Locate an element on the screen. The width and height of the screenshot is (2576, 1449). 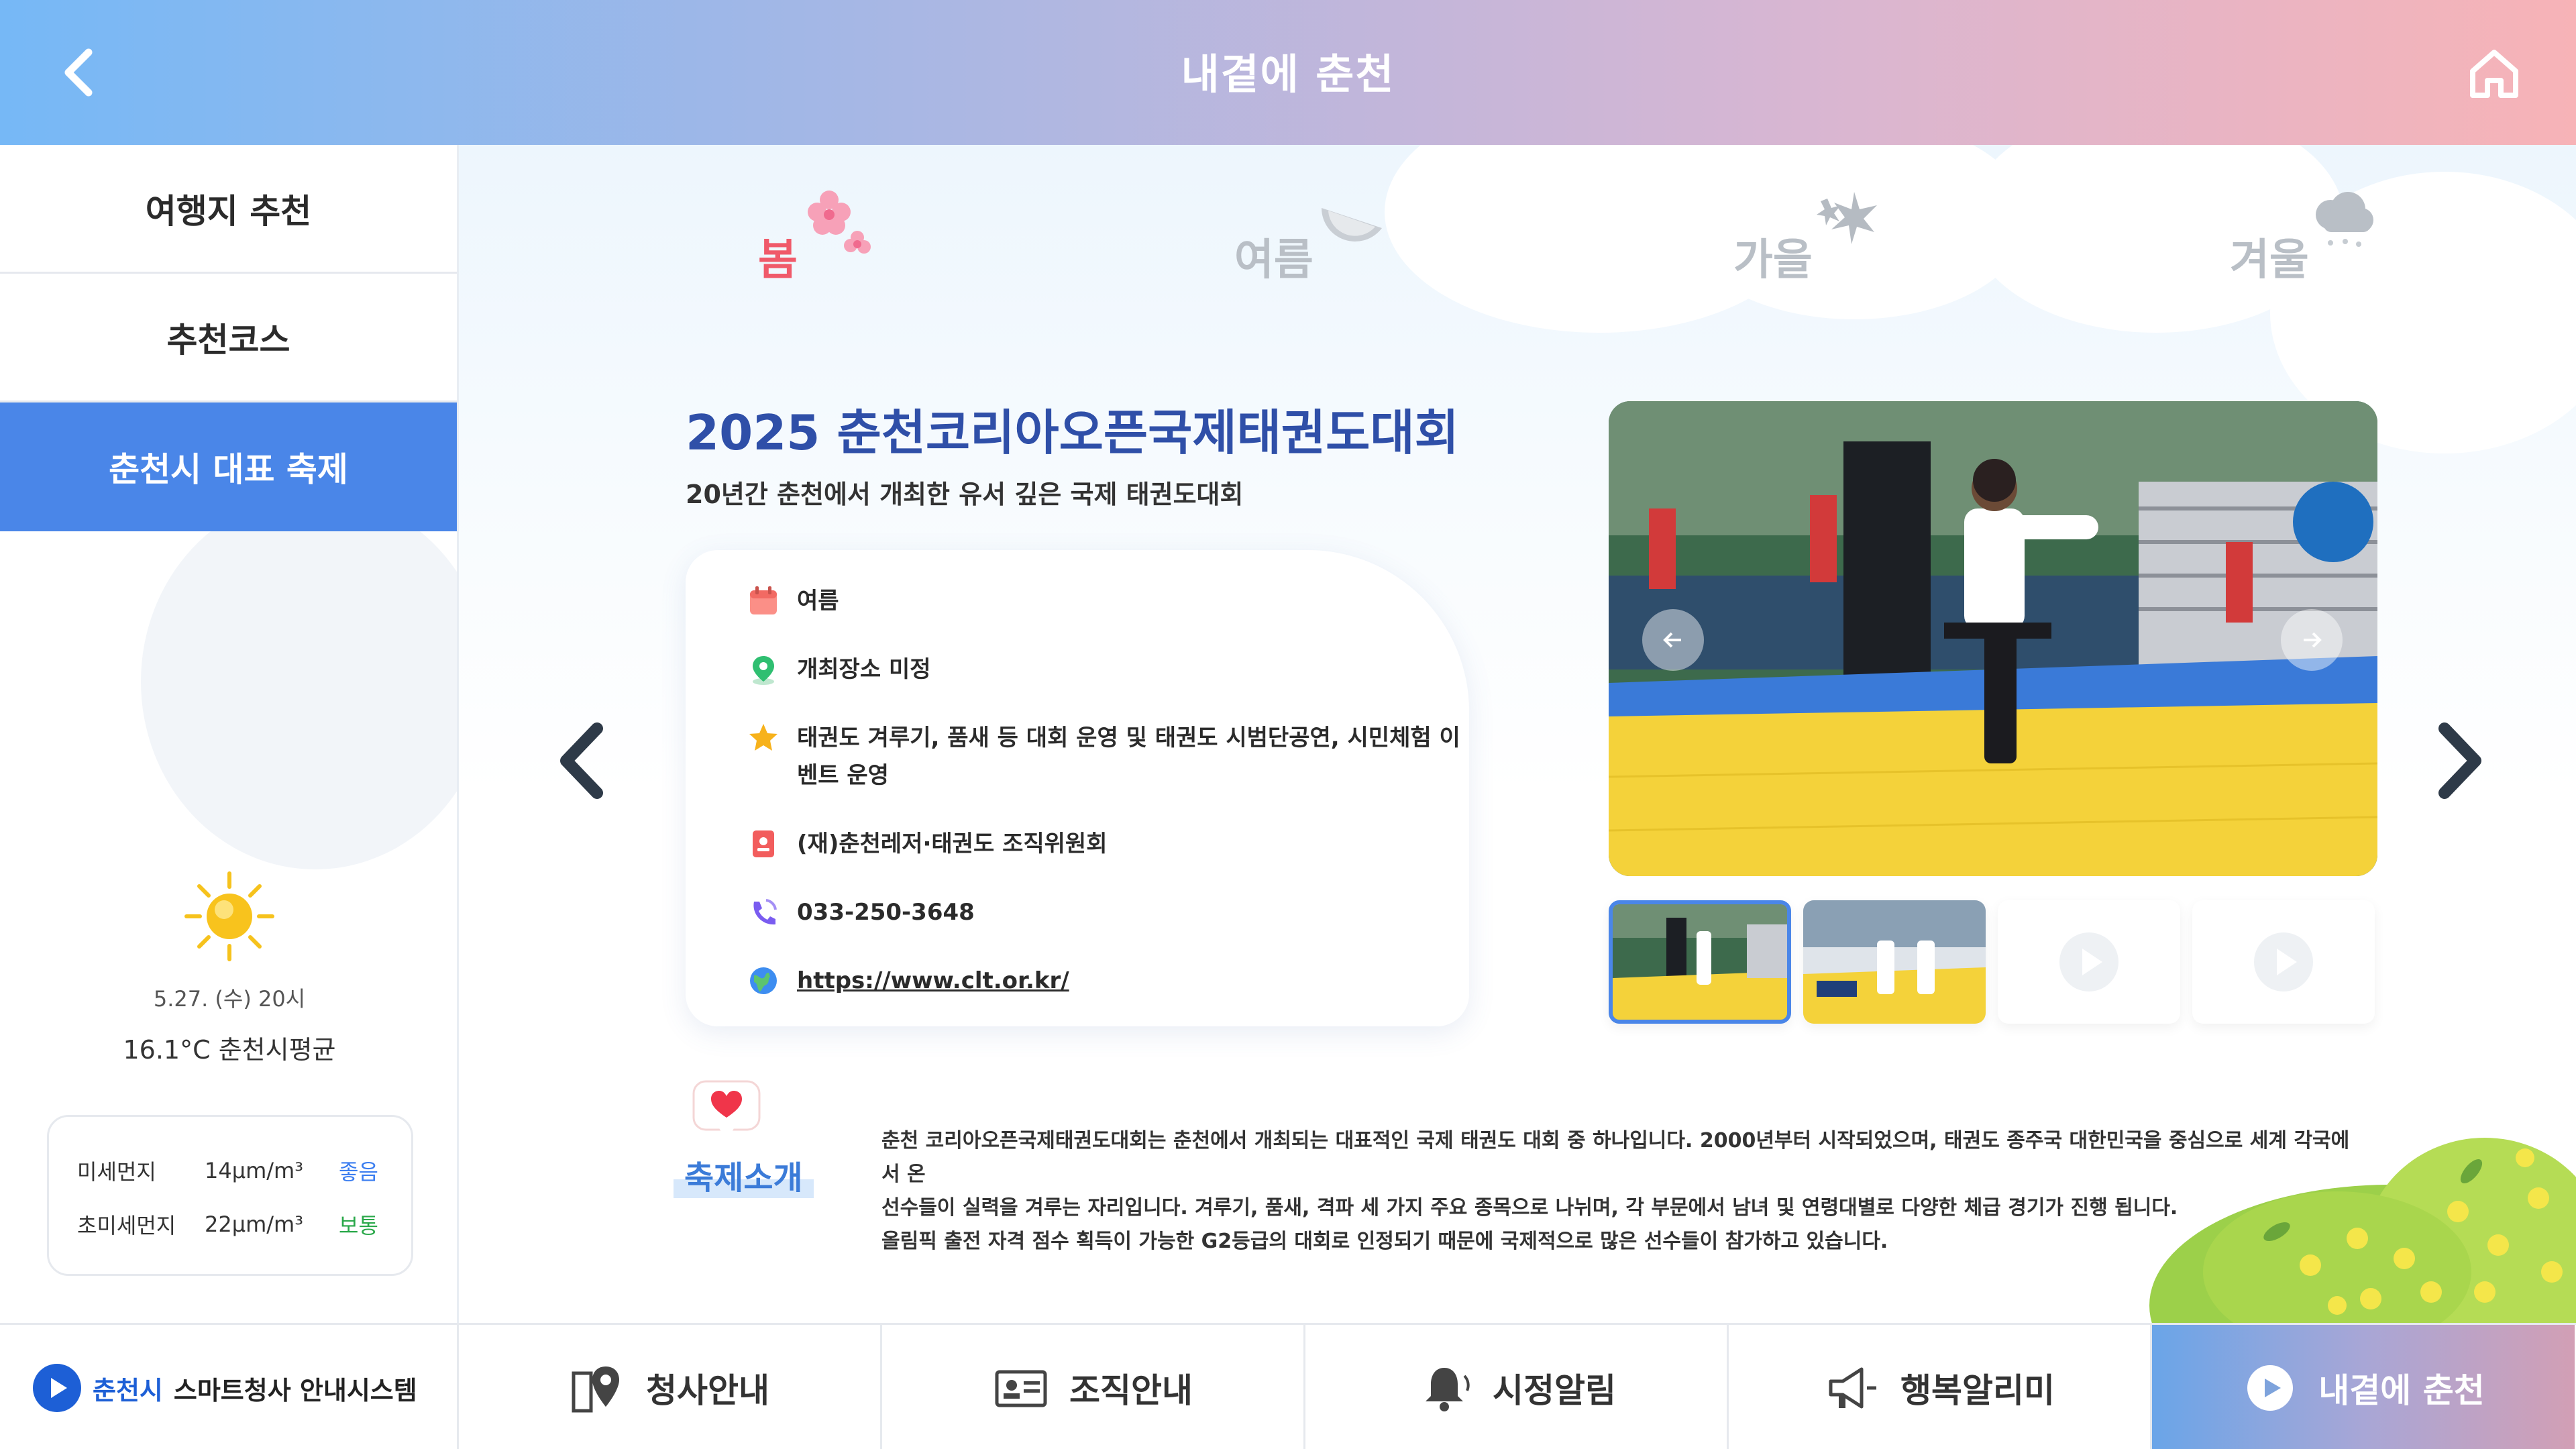
tab-city-notices: 시정알림 is located at coordinates (1517, 1387).